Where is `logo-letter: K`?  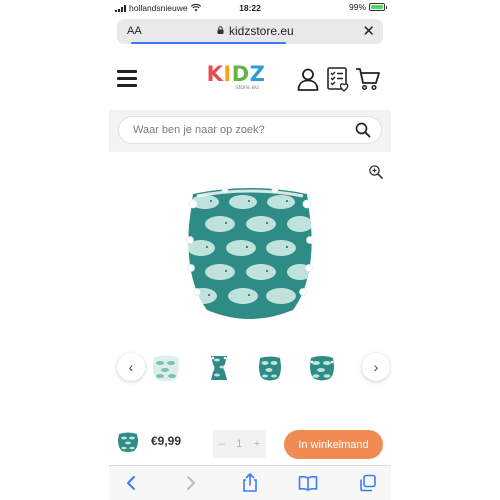
logo-letter: K is located at coordinates (215, 74).